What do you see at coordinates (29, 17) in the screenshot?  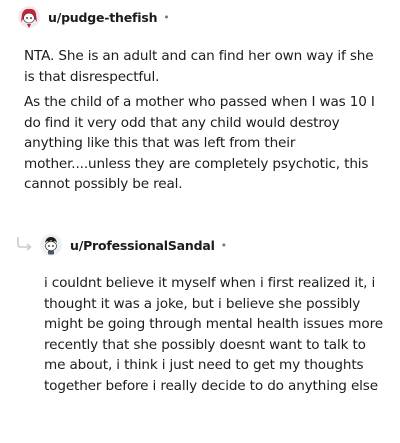 I see `snoo-avatar-red-hair-icon` at bounding box center [29, 17].